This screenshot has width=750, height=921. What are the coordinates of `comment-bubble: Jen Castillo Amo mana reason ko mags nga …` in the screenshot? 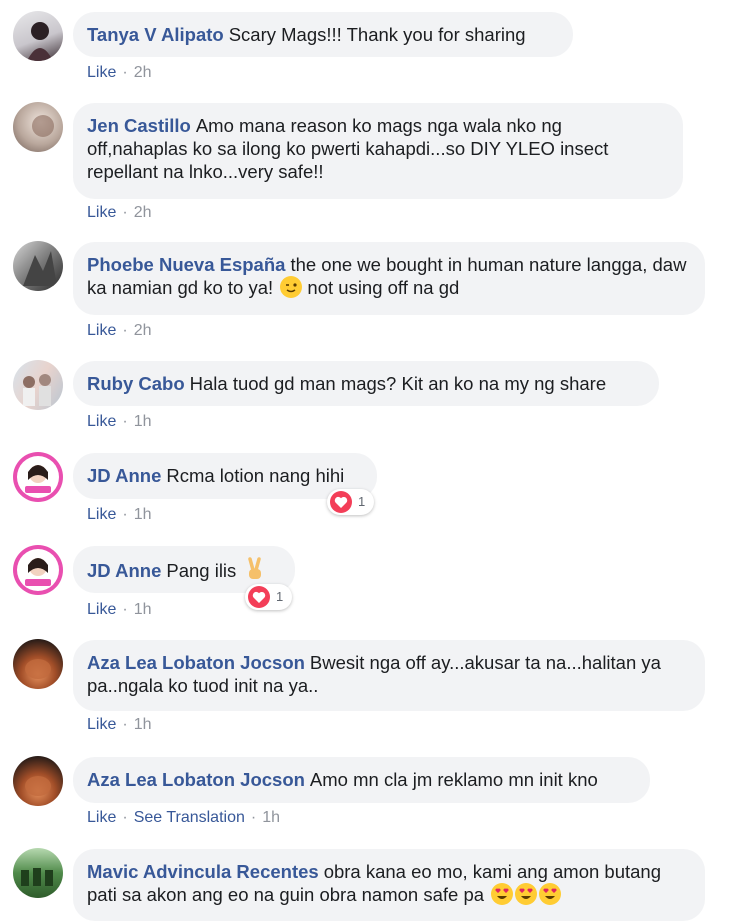 It's located at (378, 151).